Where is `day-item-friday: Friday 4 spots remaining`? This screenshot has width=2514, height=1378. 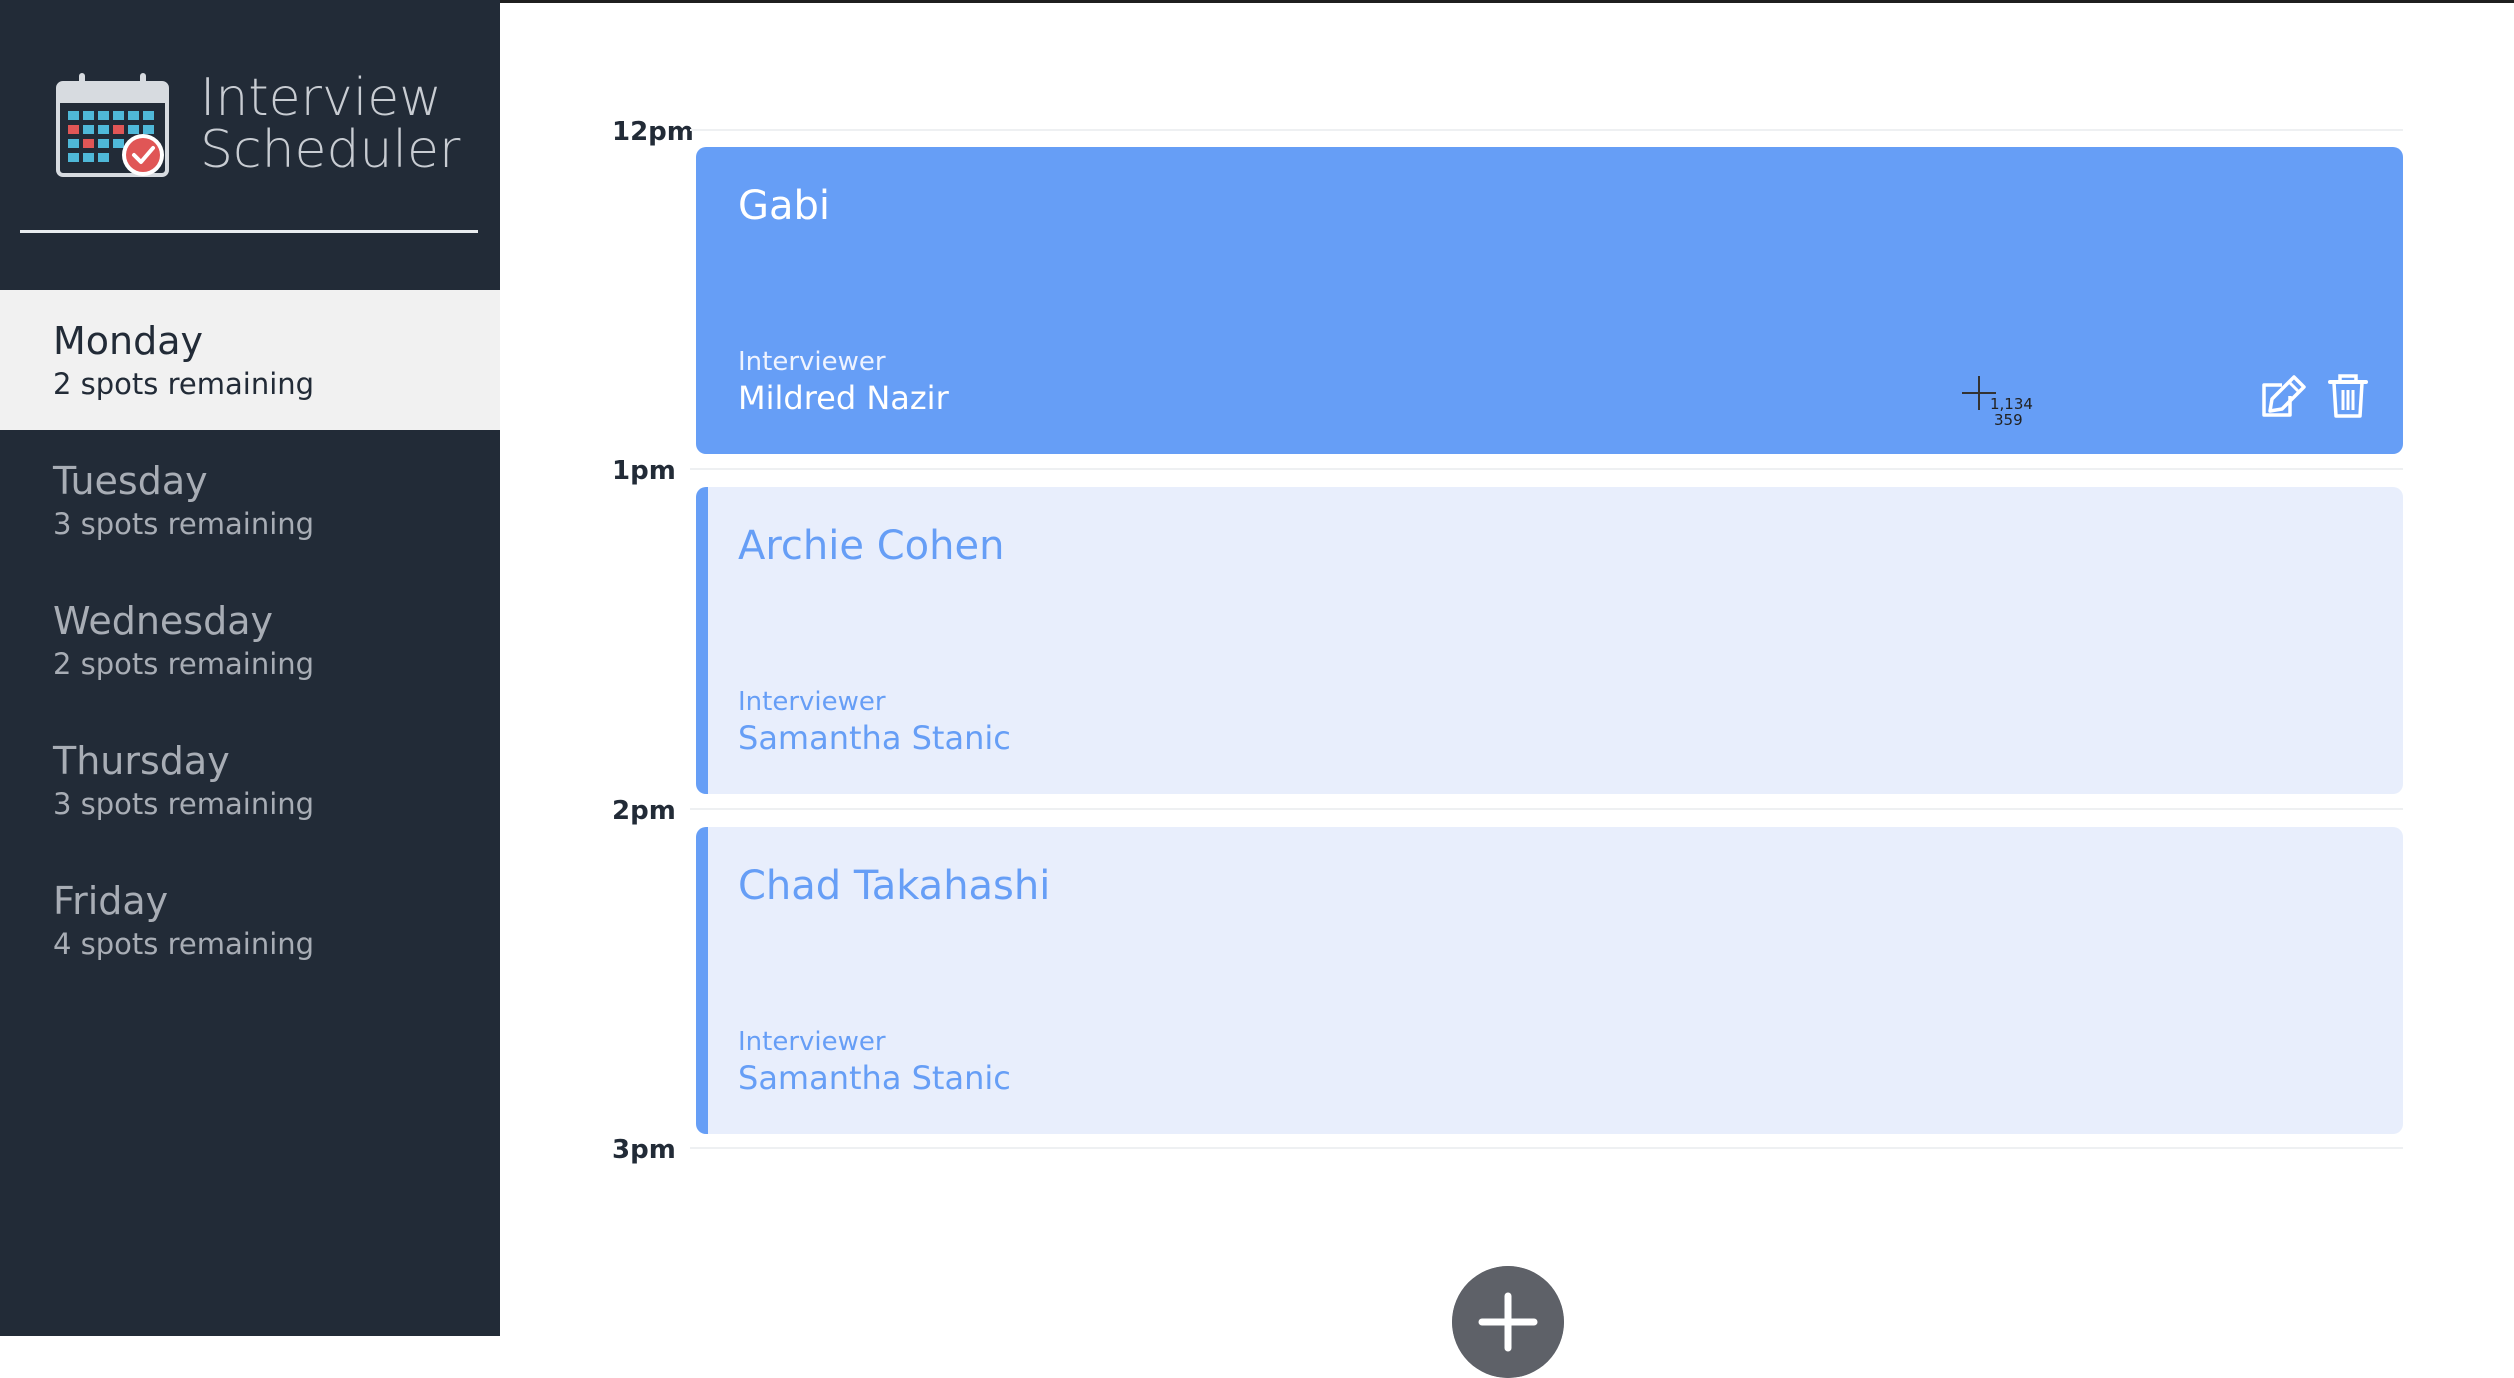
day-item-friday: Friday 4 spots remaining is located at coordinates (250, 920).